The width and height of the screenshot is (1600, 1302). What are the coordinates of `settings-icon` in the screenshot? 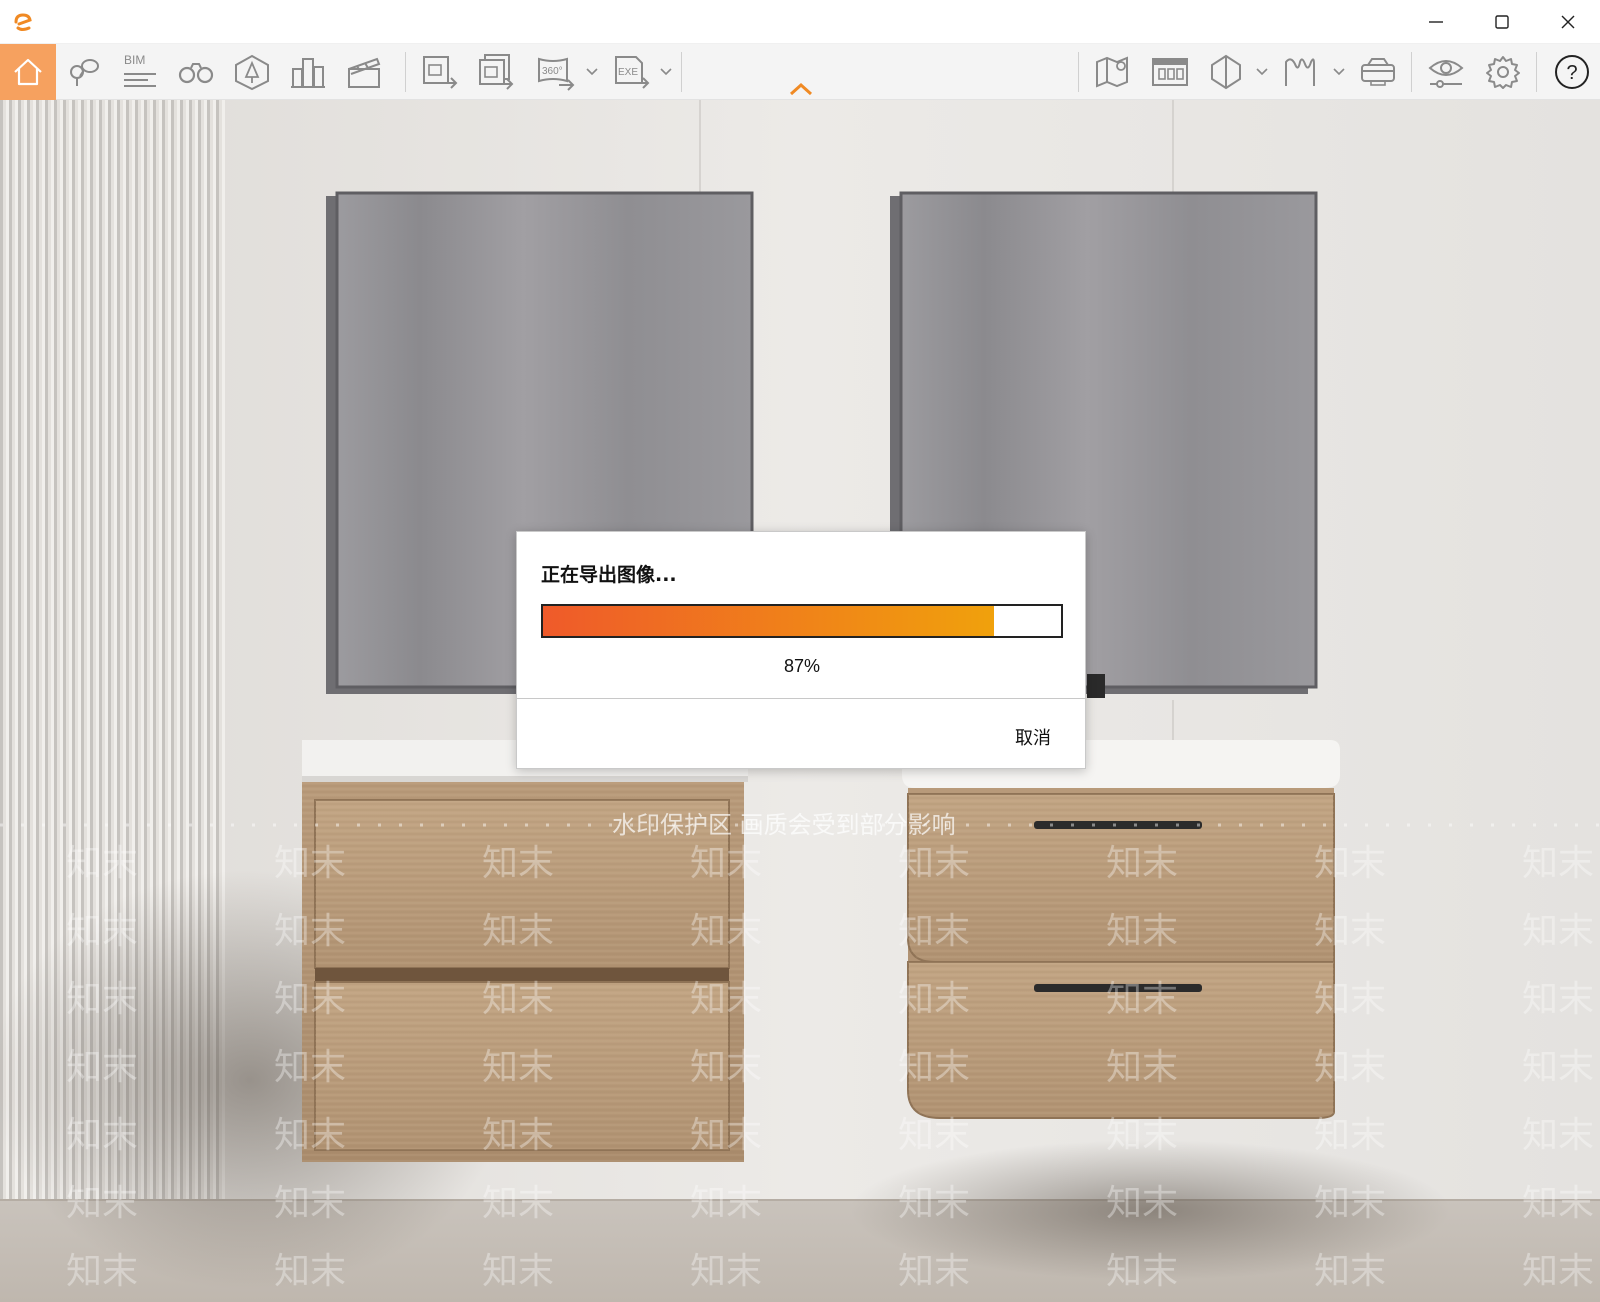 It's located at (1503, 72).